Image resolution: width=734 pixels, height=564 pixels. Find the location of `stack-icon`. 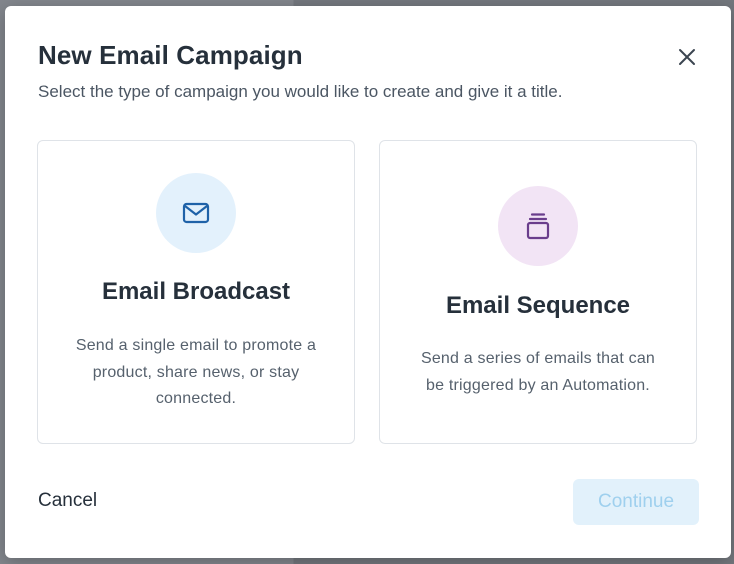

stack-icon is located at coordinates (538, 226).